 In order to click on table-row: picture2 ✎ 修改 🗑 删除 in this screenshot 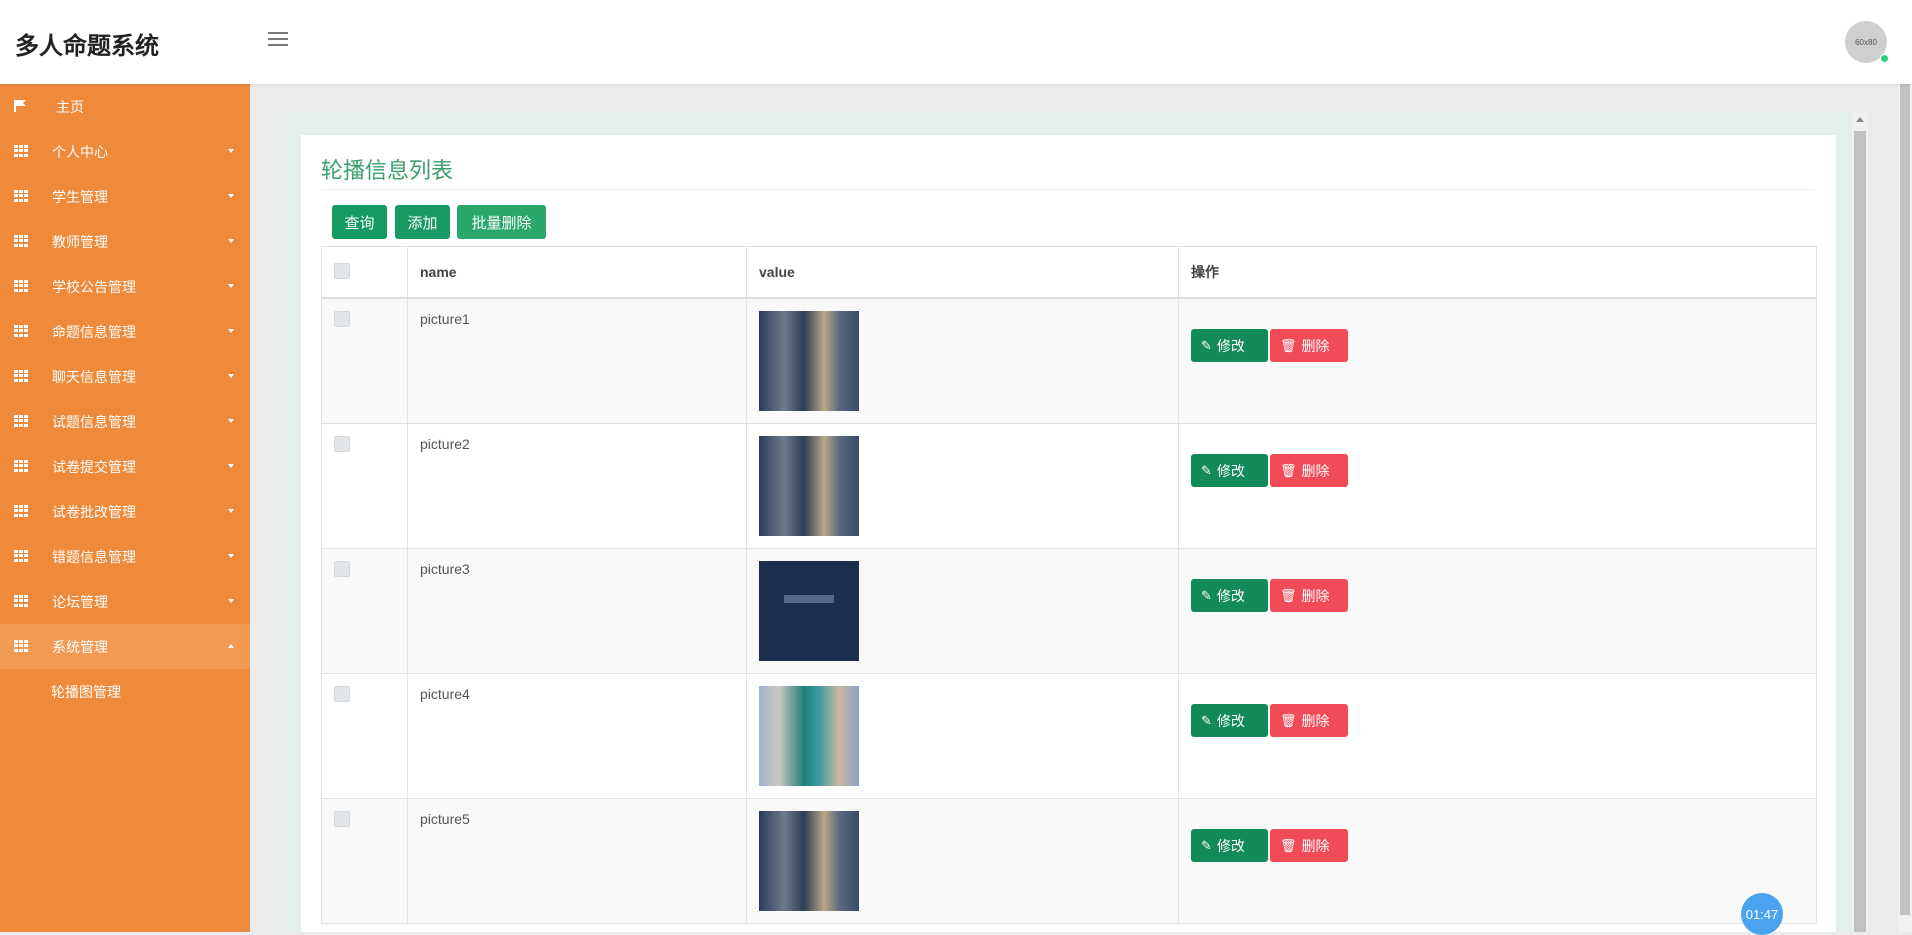, I will do `click(1069, 486)`.